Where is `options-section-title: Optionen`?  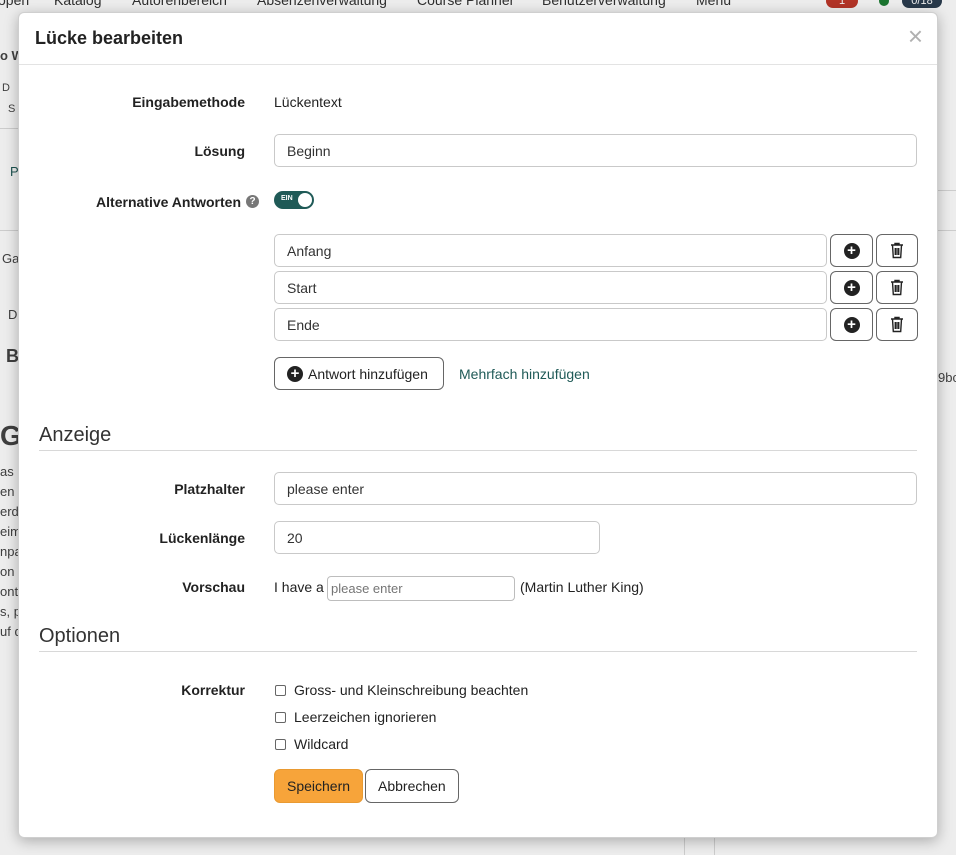 options-section-title: Optionen is located at coordinates (80, 636).